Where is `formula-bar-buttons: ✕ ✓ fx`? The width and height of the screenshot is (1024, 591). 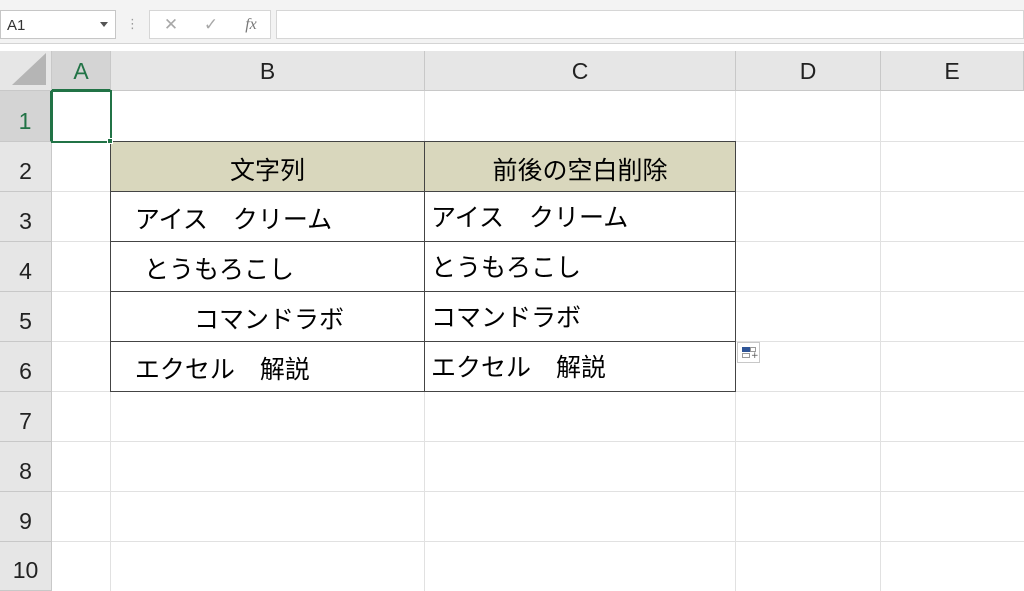 formula-bar-buttons: ✕ ✓ fx is located at coordinates (210, 24).